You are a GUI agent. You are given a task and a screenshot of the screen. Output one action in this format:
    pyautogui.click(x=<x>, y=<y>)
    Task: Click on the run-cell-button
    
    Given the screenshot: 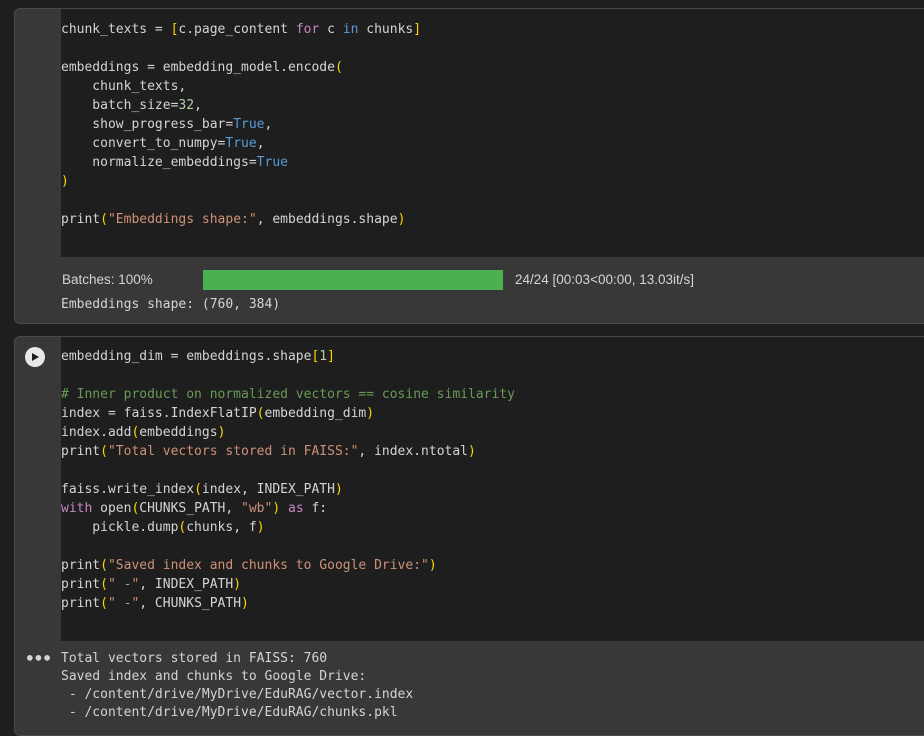 What is the action you would take?
    pyautogui.click(x=35, y=357)
    